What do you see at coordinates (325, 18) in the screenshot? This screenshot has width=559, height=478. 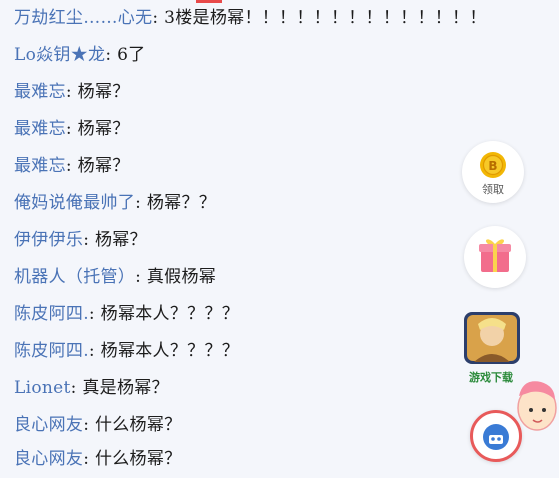 I see `message-text: 3楼是杨幂！！！！！！！！！！！！！！` at bounding box center [325, 18].